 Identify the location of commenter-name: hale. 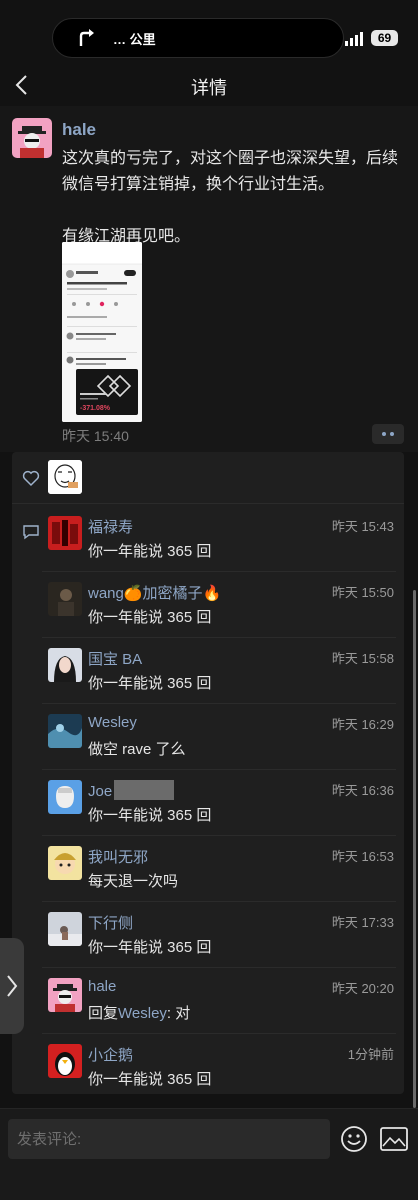
(102, 986).